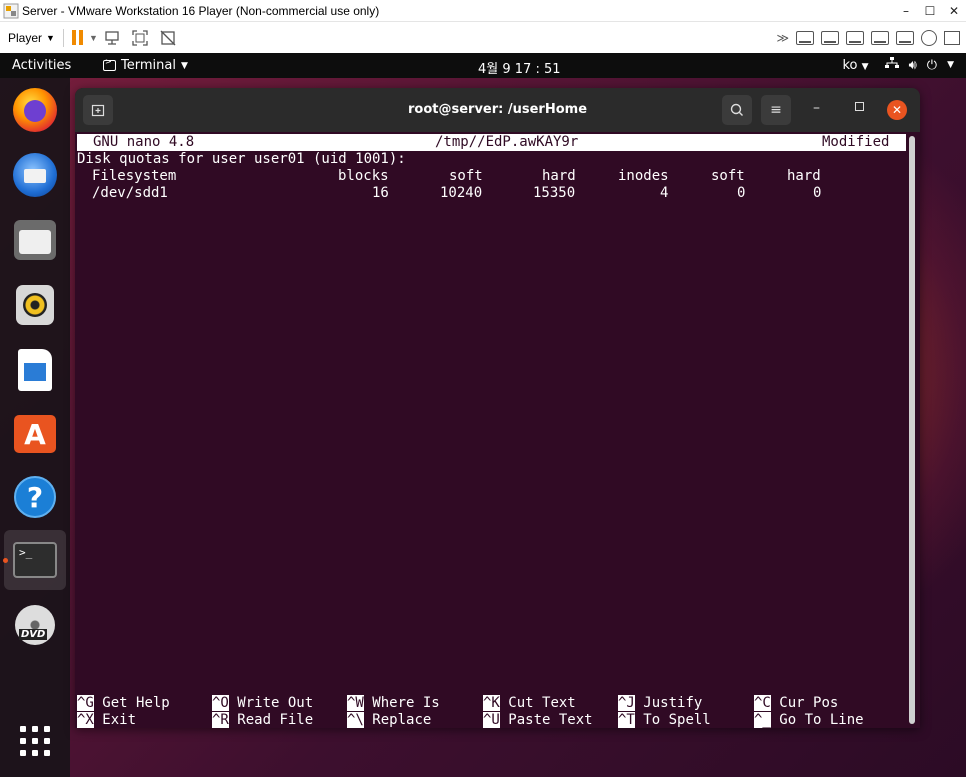 The image size is (966, 777). I want to click on help-icon: ?, so click(35, 497).